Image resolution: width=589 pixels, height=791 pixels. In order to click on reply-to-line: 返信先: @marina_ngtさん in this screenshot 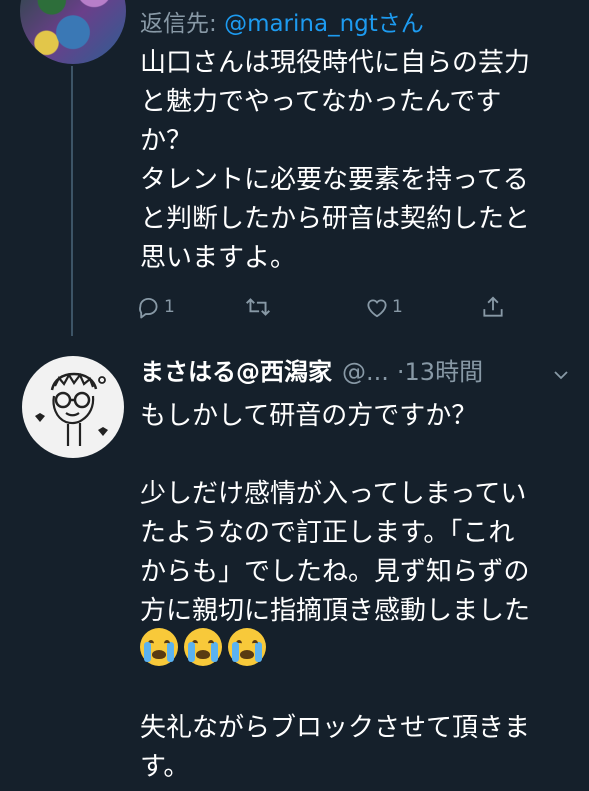, I will do `click(282, 21)`.